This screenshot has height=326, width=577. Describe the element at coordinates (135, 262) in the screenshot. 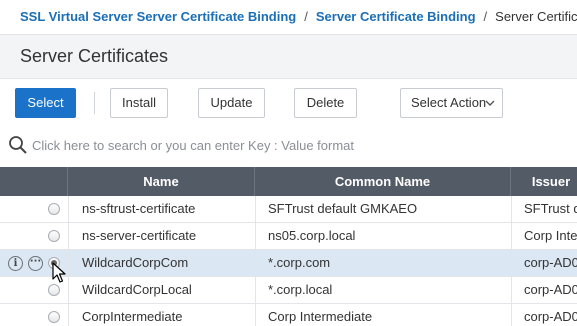

I see `cell-name: WildcardCorpCom` at that location.